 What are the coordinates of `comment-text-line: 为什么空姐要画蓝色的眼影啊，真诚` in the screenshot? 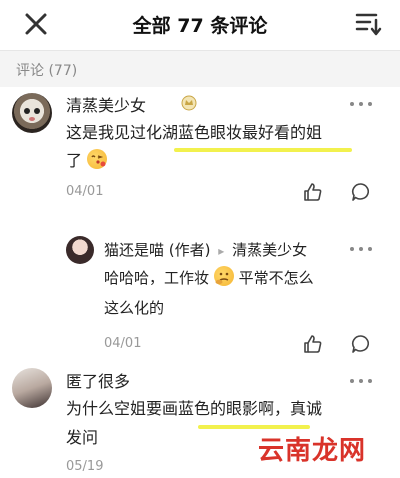 It's located at (194, 408).